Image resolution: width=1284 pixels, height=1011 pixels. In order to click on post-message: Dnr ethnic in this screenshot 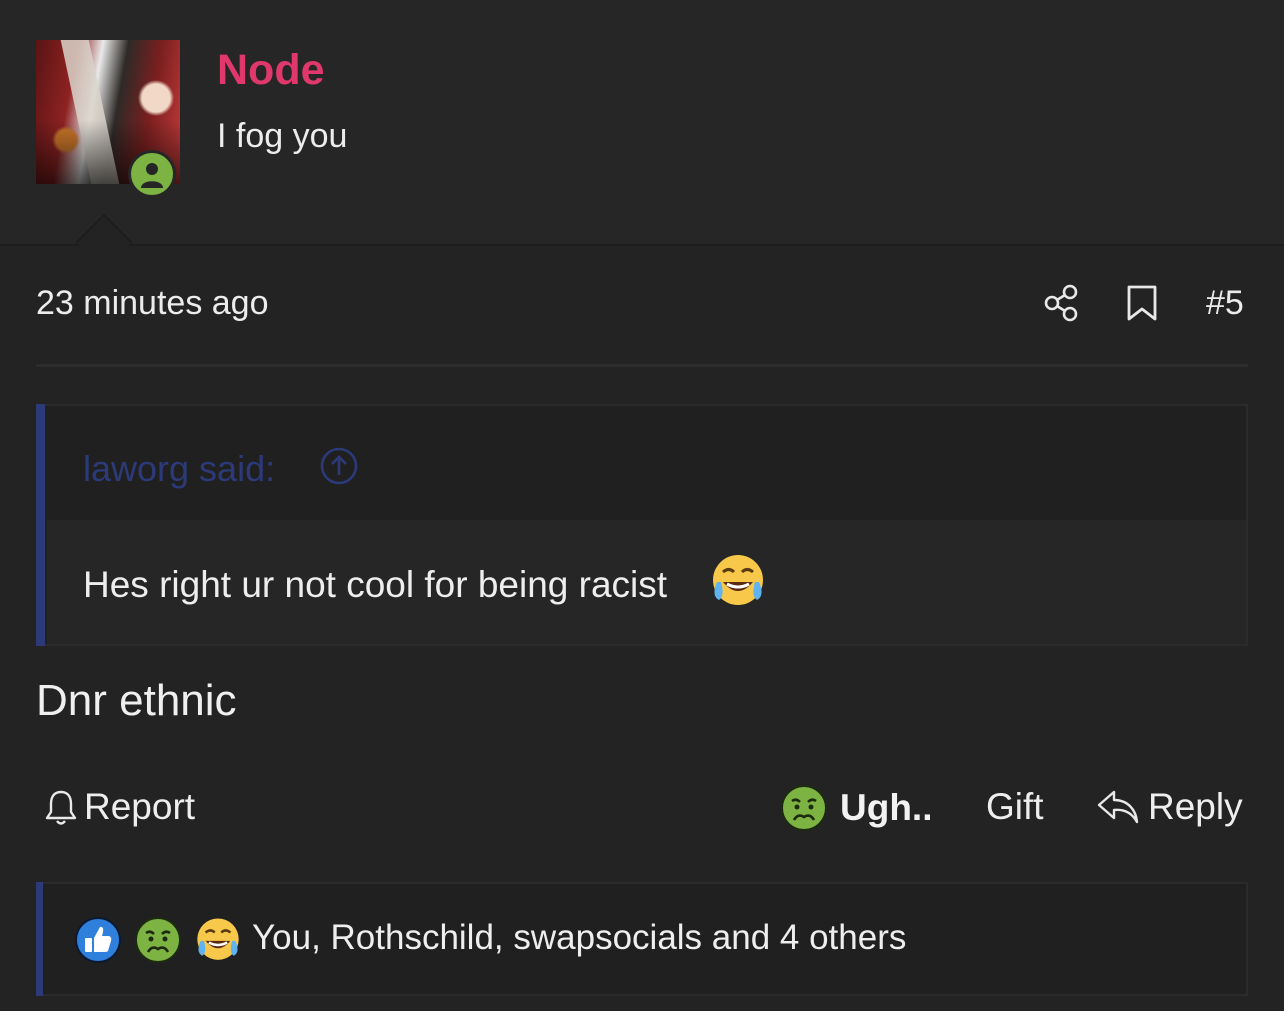, I will do `click(136, 700)`.